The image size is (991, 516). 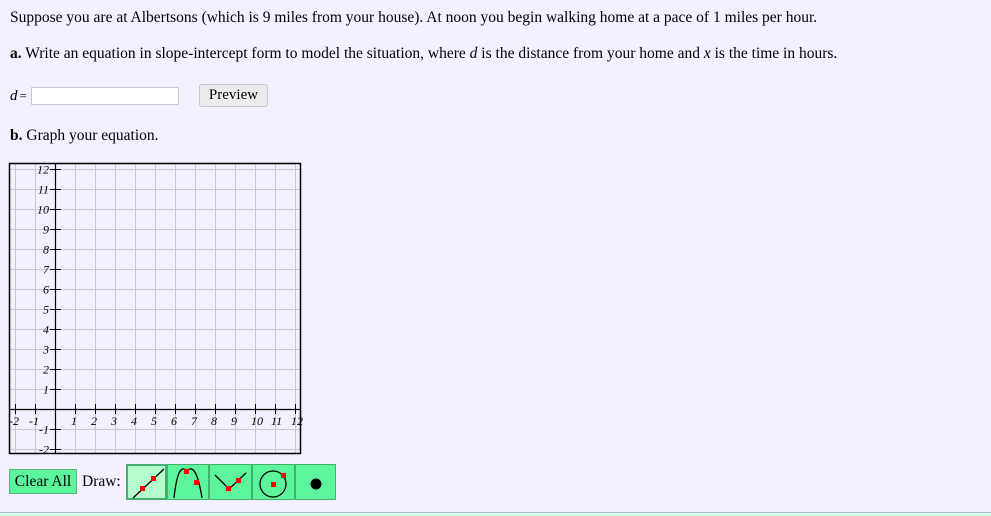 What do you see at coordinates (46, 370) in the screenshot?
I see `y-tick-label: 2` at bounding box center [46, 370].